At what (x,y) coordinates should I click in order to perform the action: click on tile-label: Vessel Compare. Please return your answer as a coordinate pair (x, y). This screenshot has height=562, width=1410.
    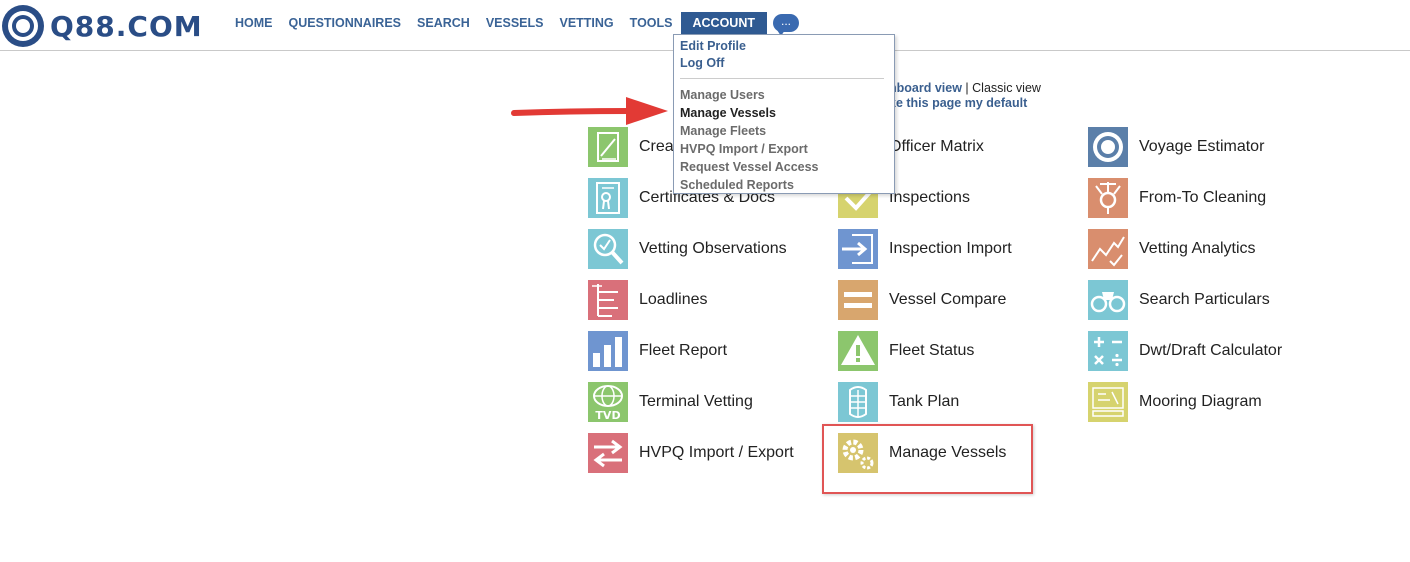
    Looking at the image, I should click on (948, 299).